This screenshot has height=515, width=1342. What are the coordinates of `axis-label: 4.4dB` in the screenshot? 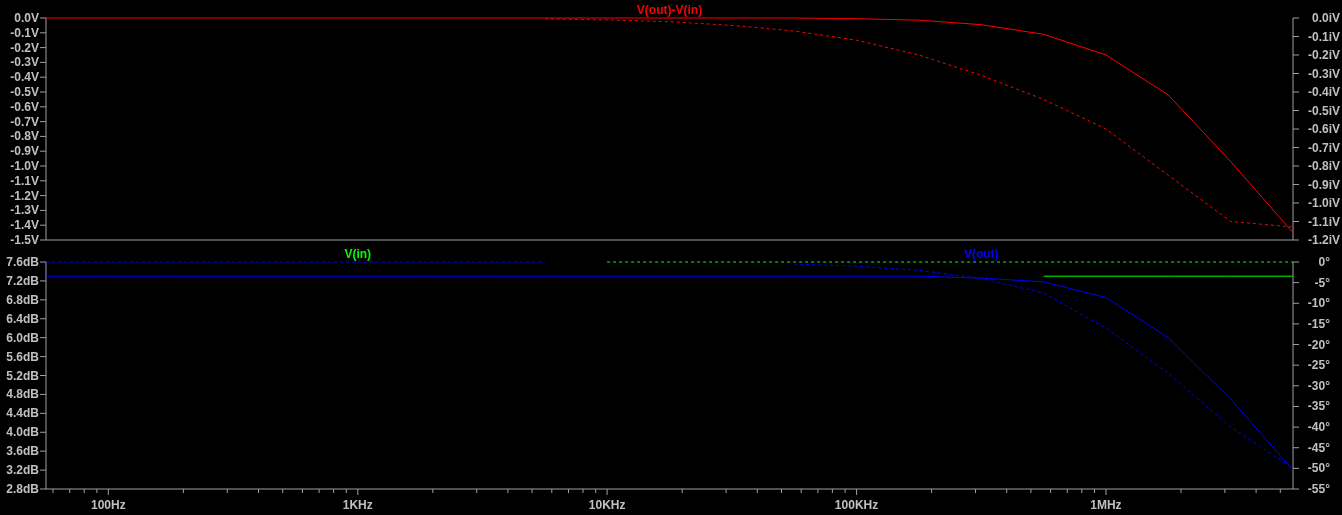 It's located at (22, 413).